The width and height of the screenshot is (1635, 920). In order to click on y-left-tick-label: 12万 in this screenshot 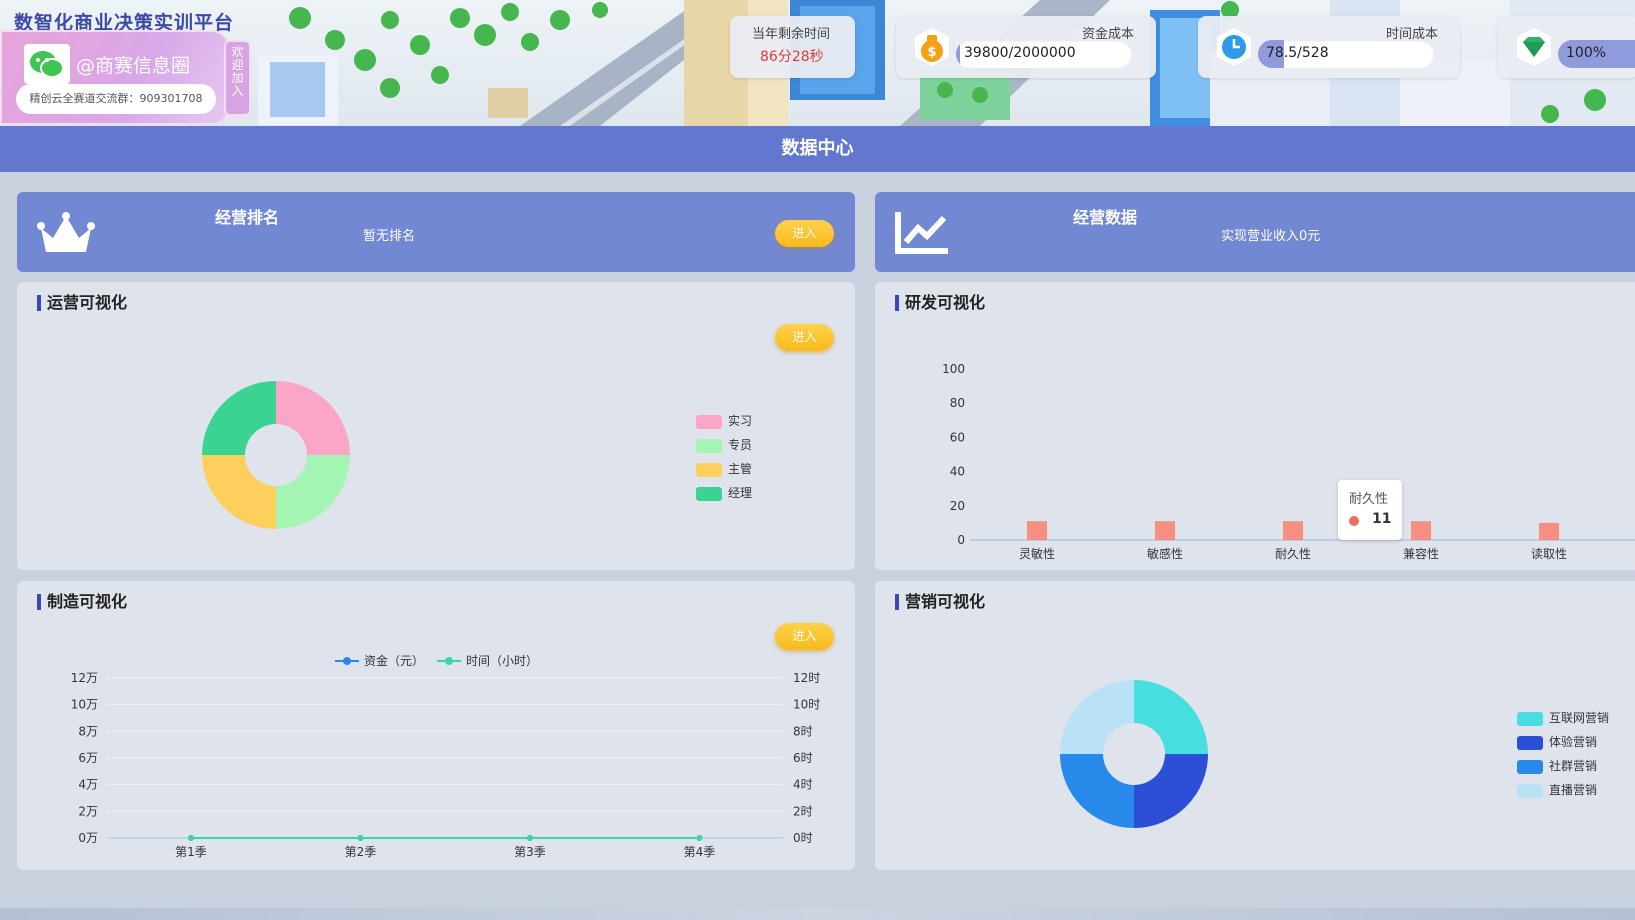, I will do `click(84, 678)`.